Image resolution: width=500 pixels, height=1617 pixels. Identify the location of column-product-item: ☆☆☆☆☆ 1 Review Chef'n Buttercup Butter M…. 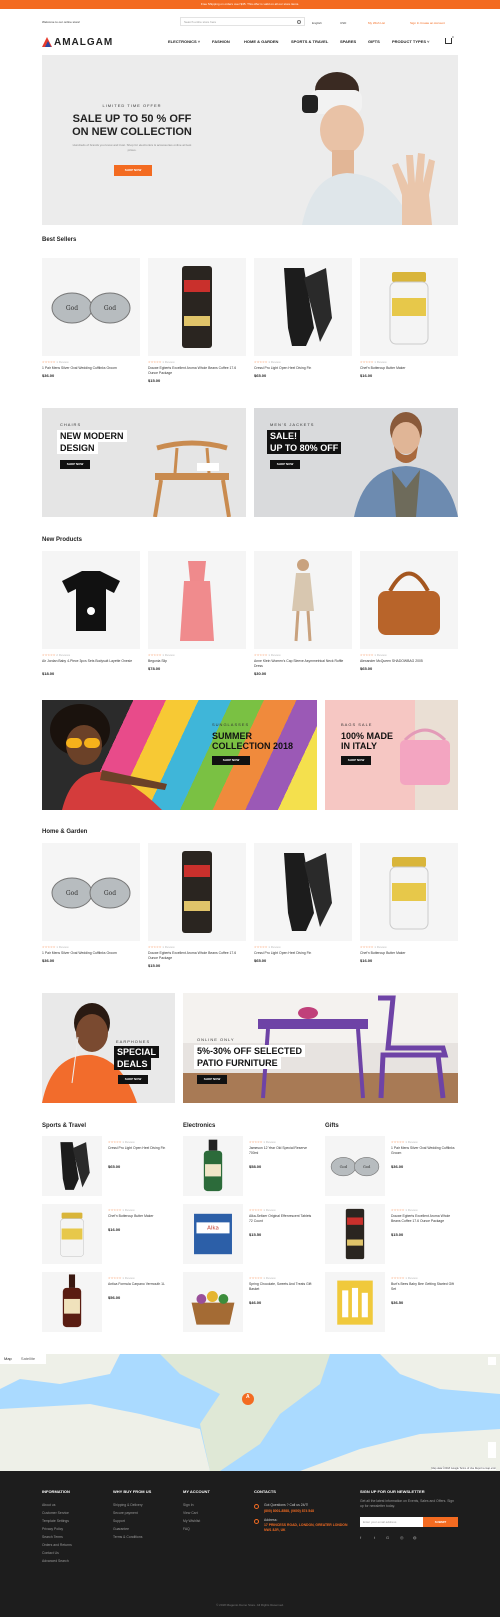
(107, 1235).